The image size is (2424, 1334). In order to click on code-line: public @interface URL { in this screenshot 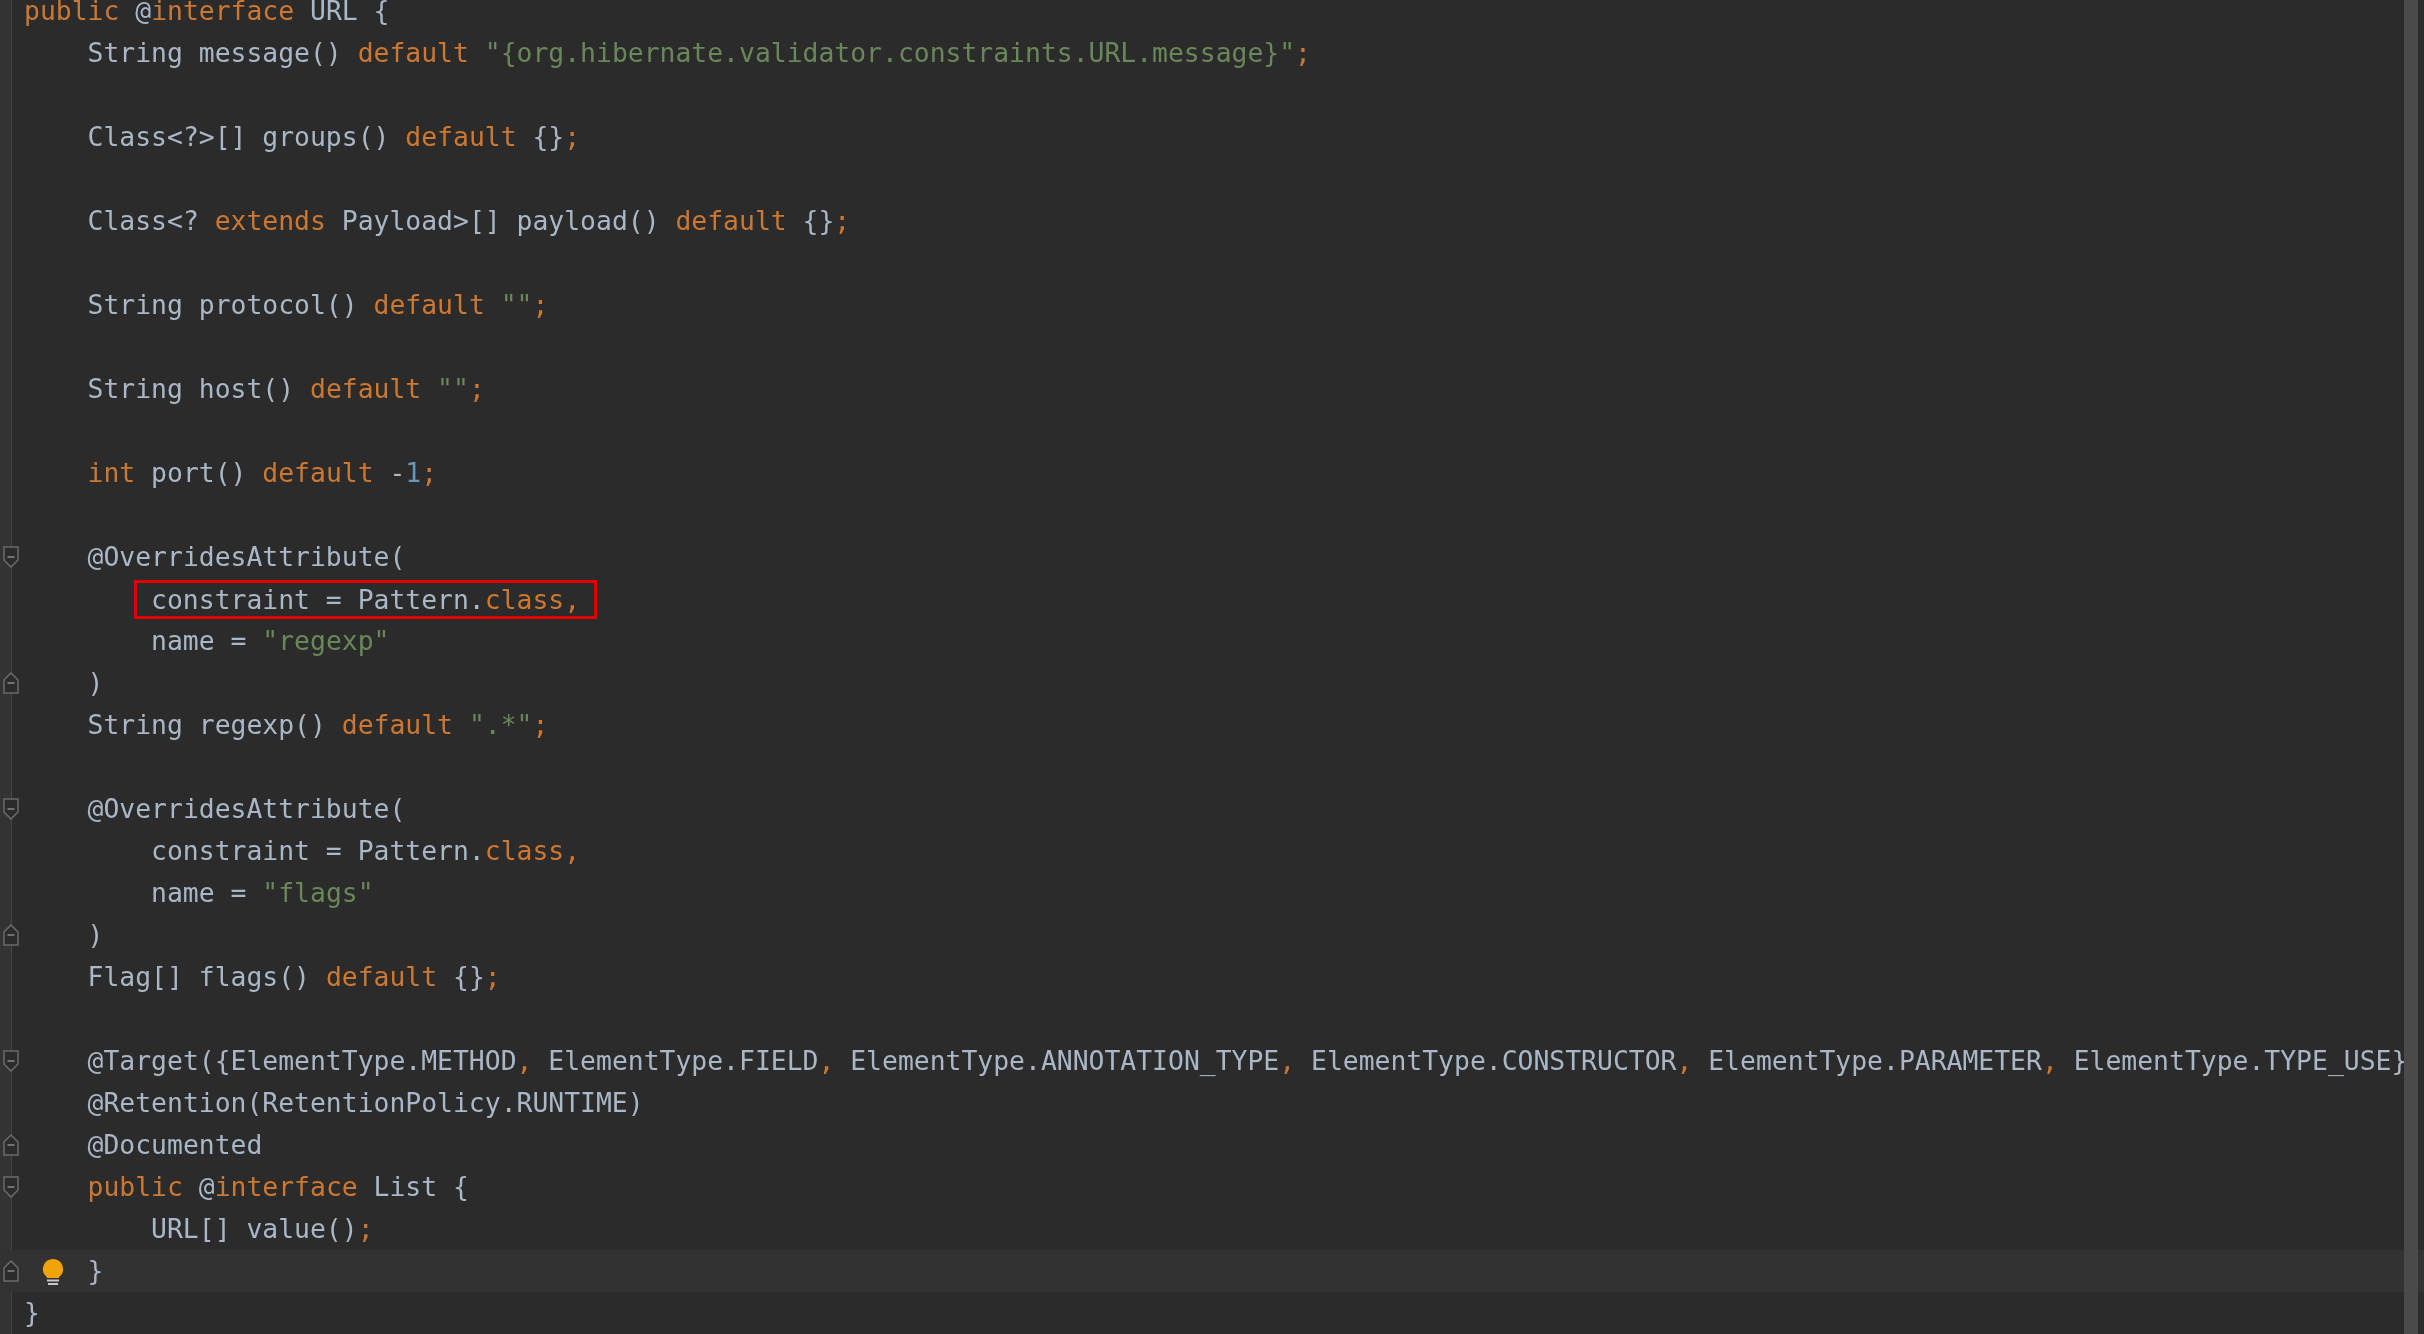, I will do `click(207, 14)`.